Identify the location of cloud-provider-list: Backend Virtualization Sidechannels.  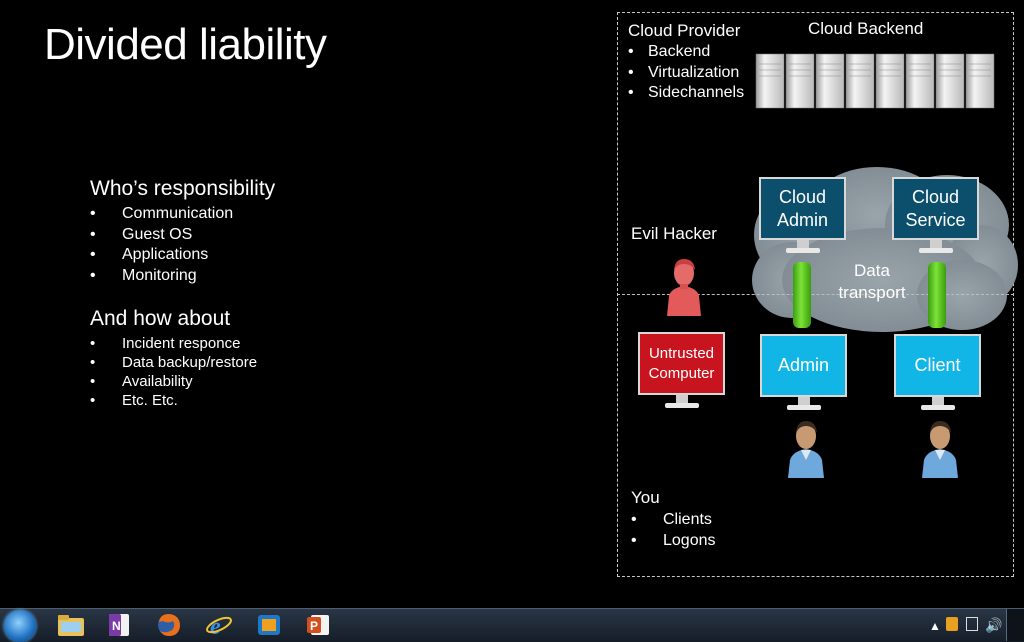
(686, 73).